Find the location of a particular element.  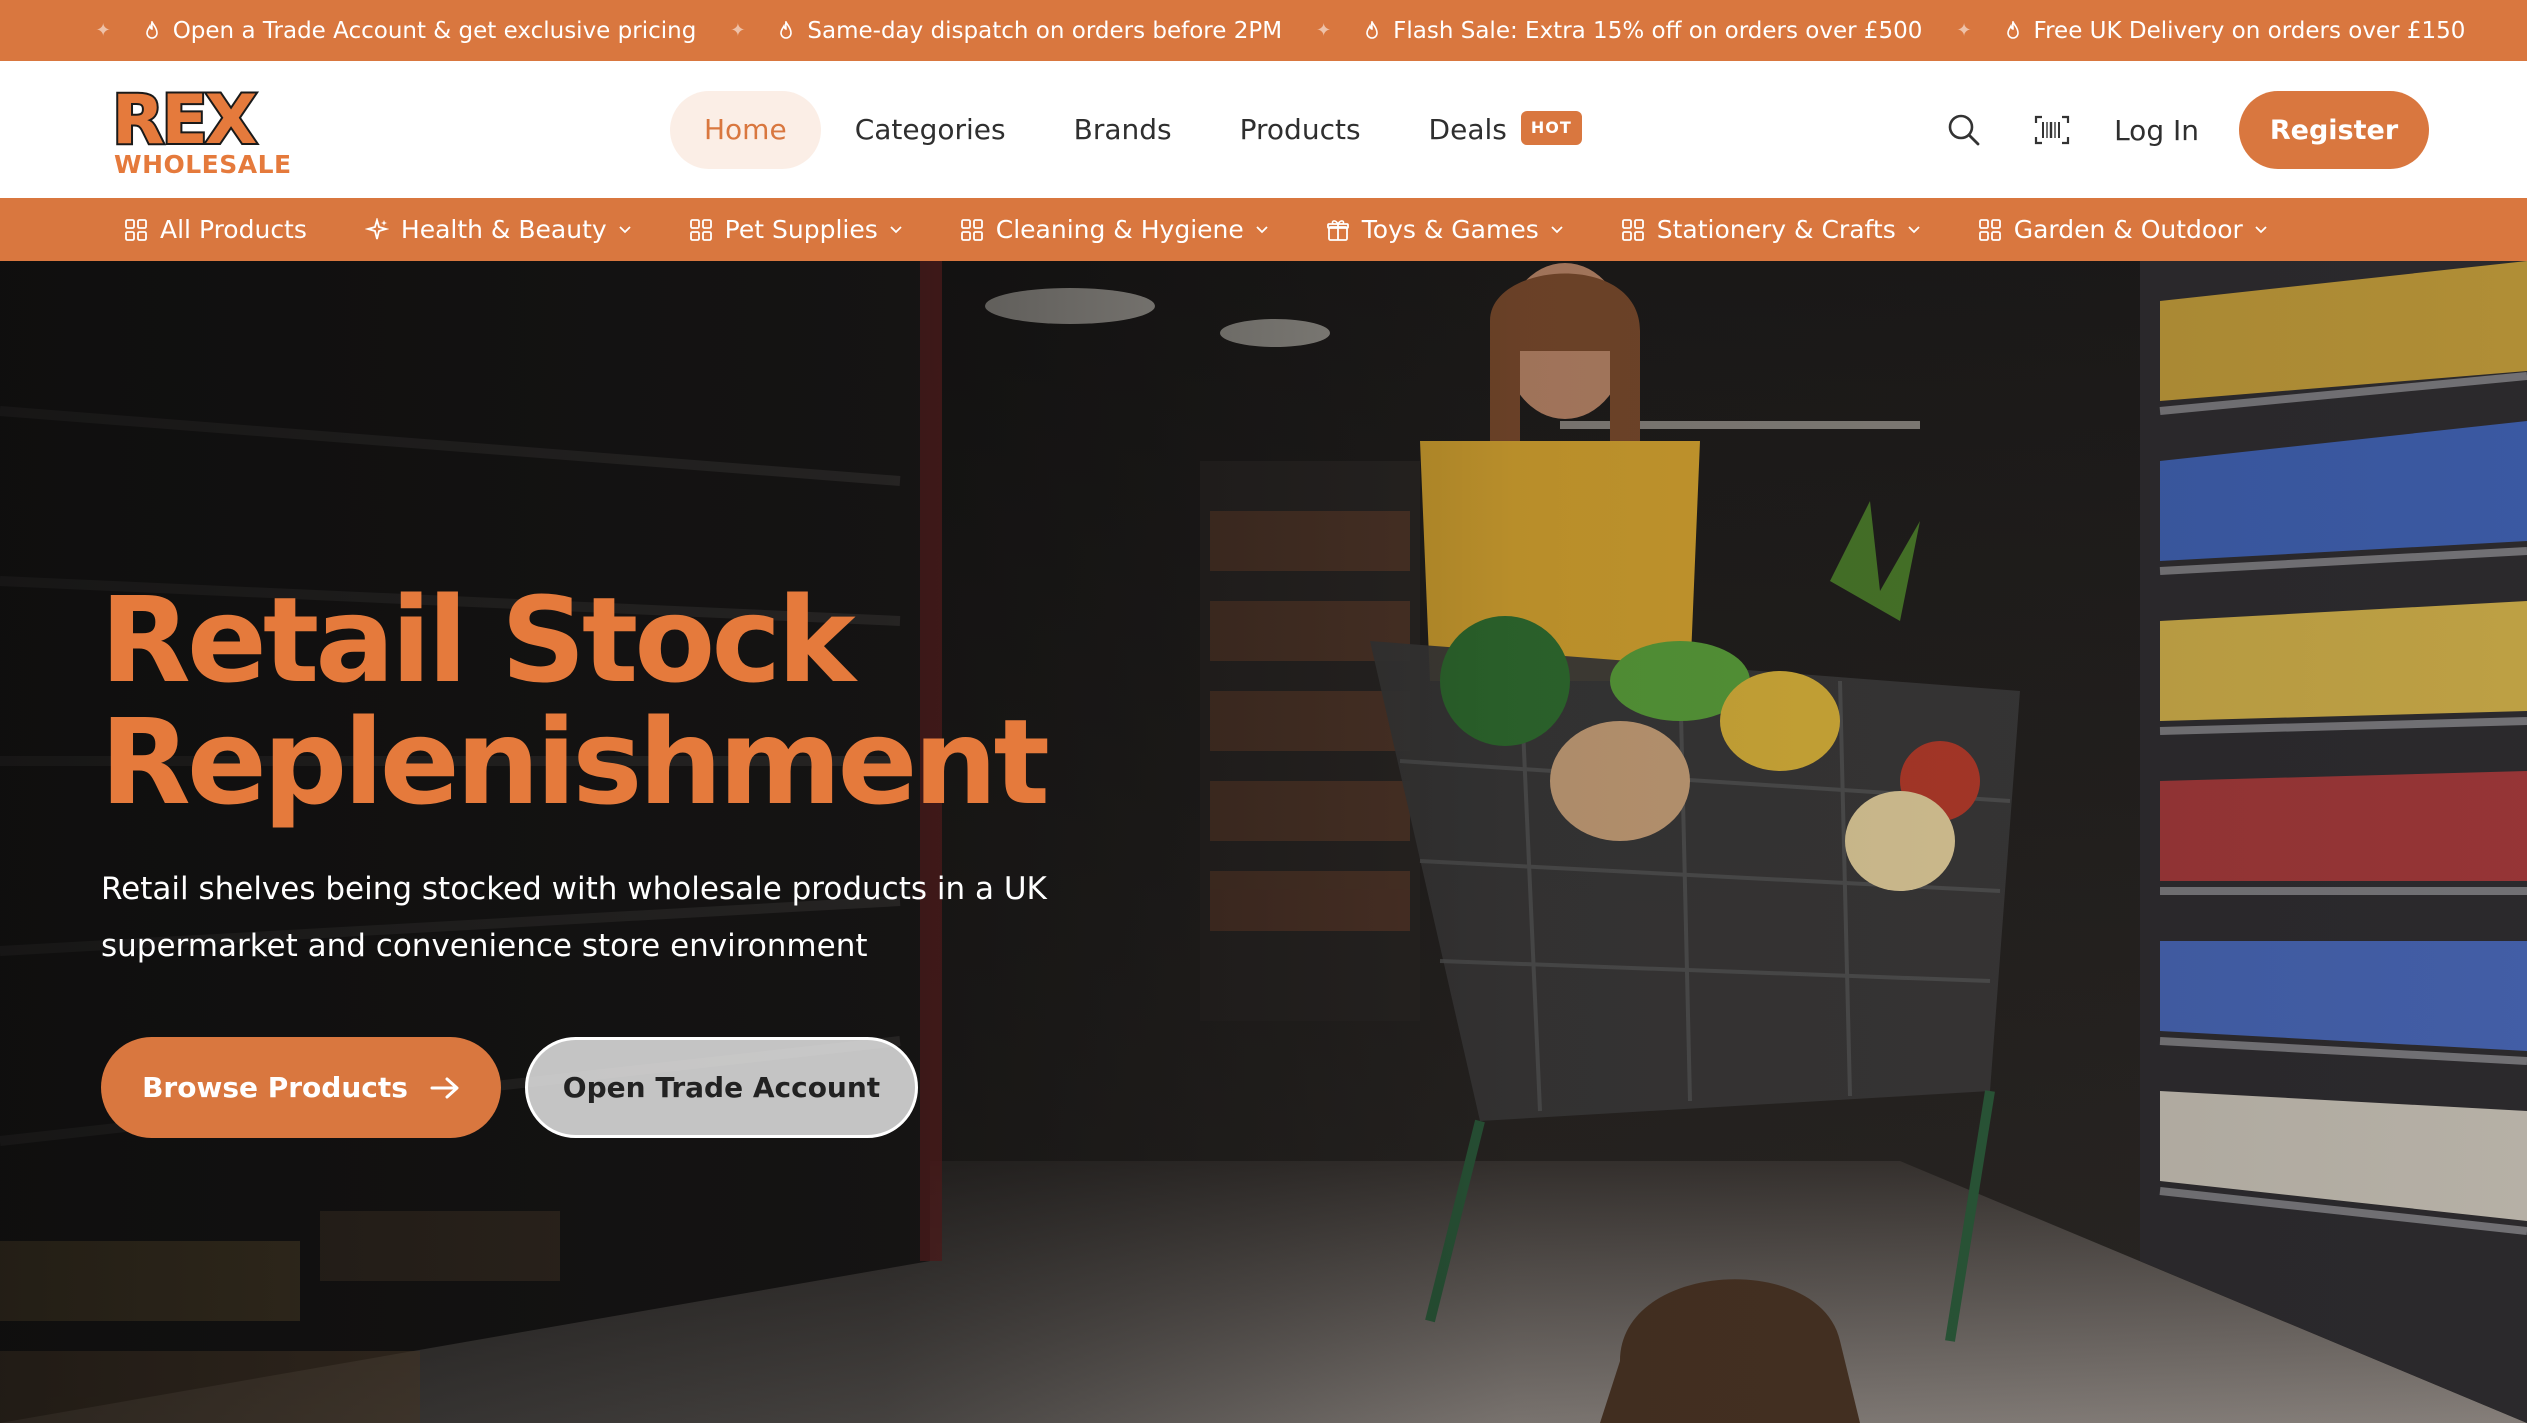

category-toys-games: Toys & Games is located at coordinates (1444, 229).